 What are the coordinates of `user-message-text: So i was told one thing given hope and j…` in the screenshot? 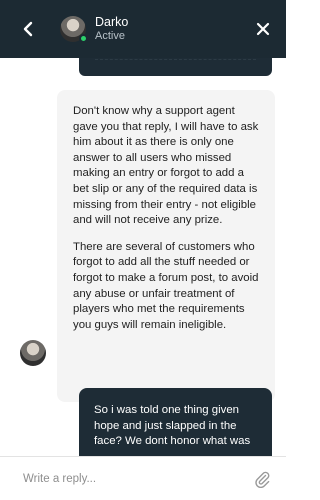 It's located at (172, 426).